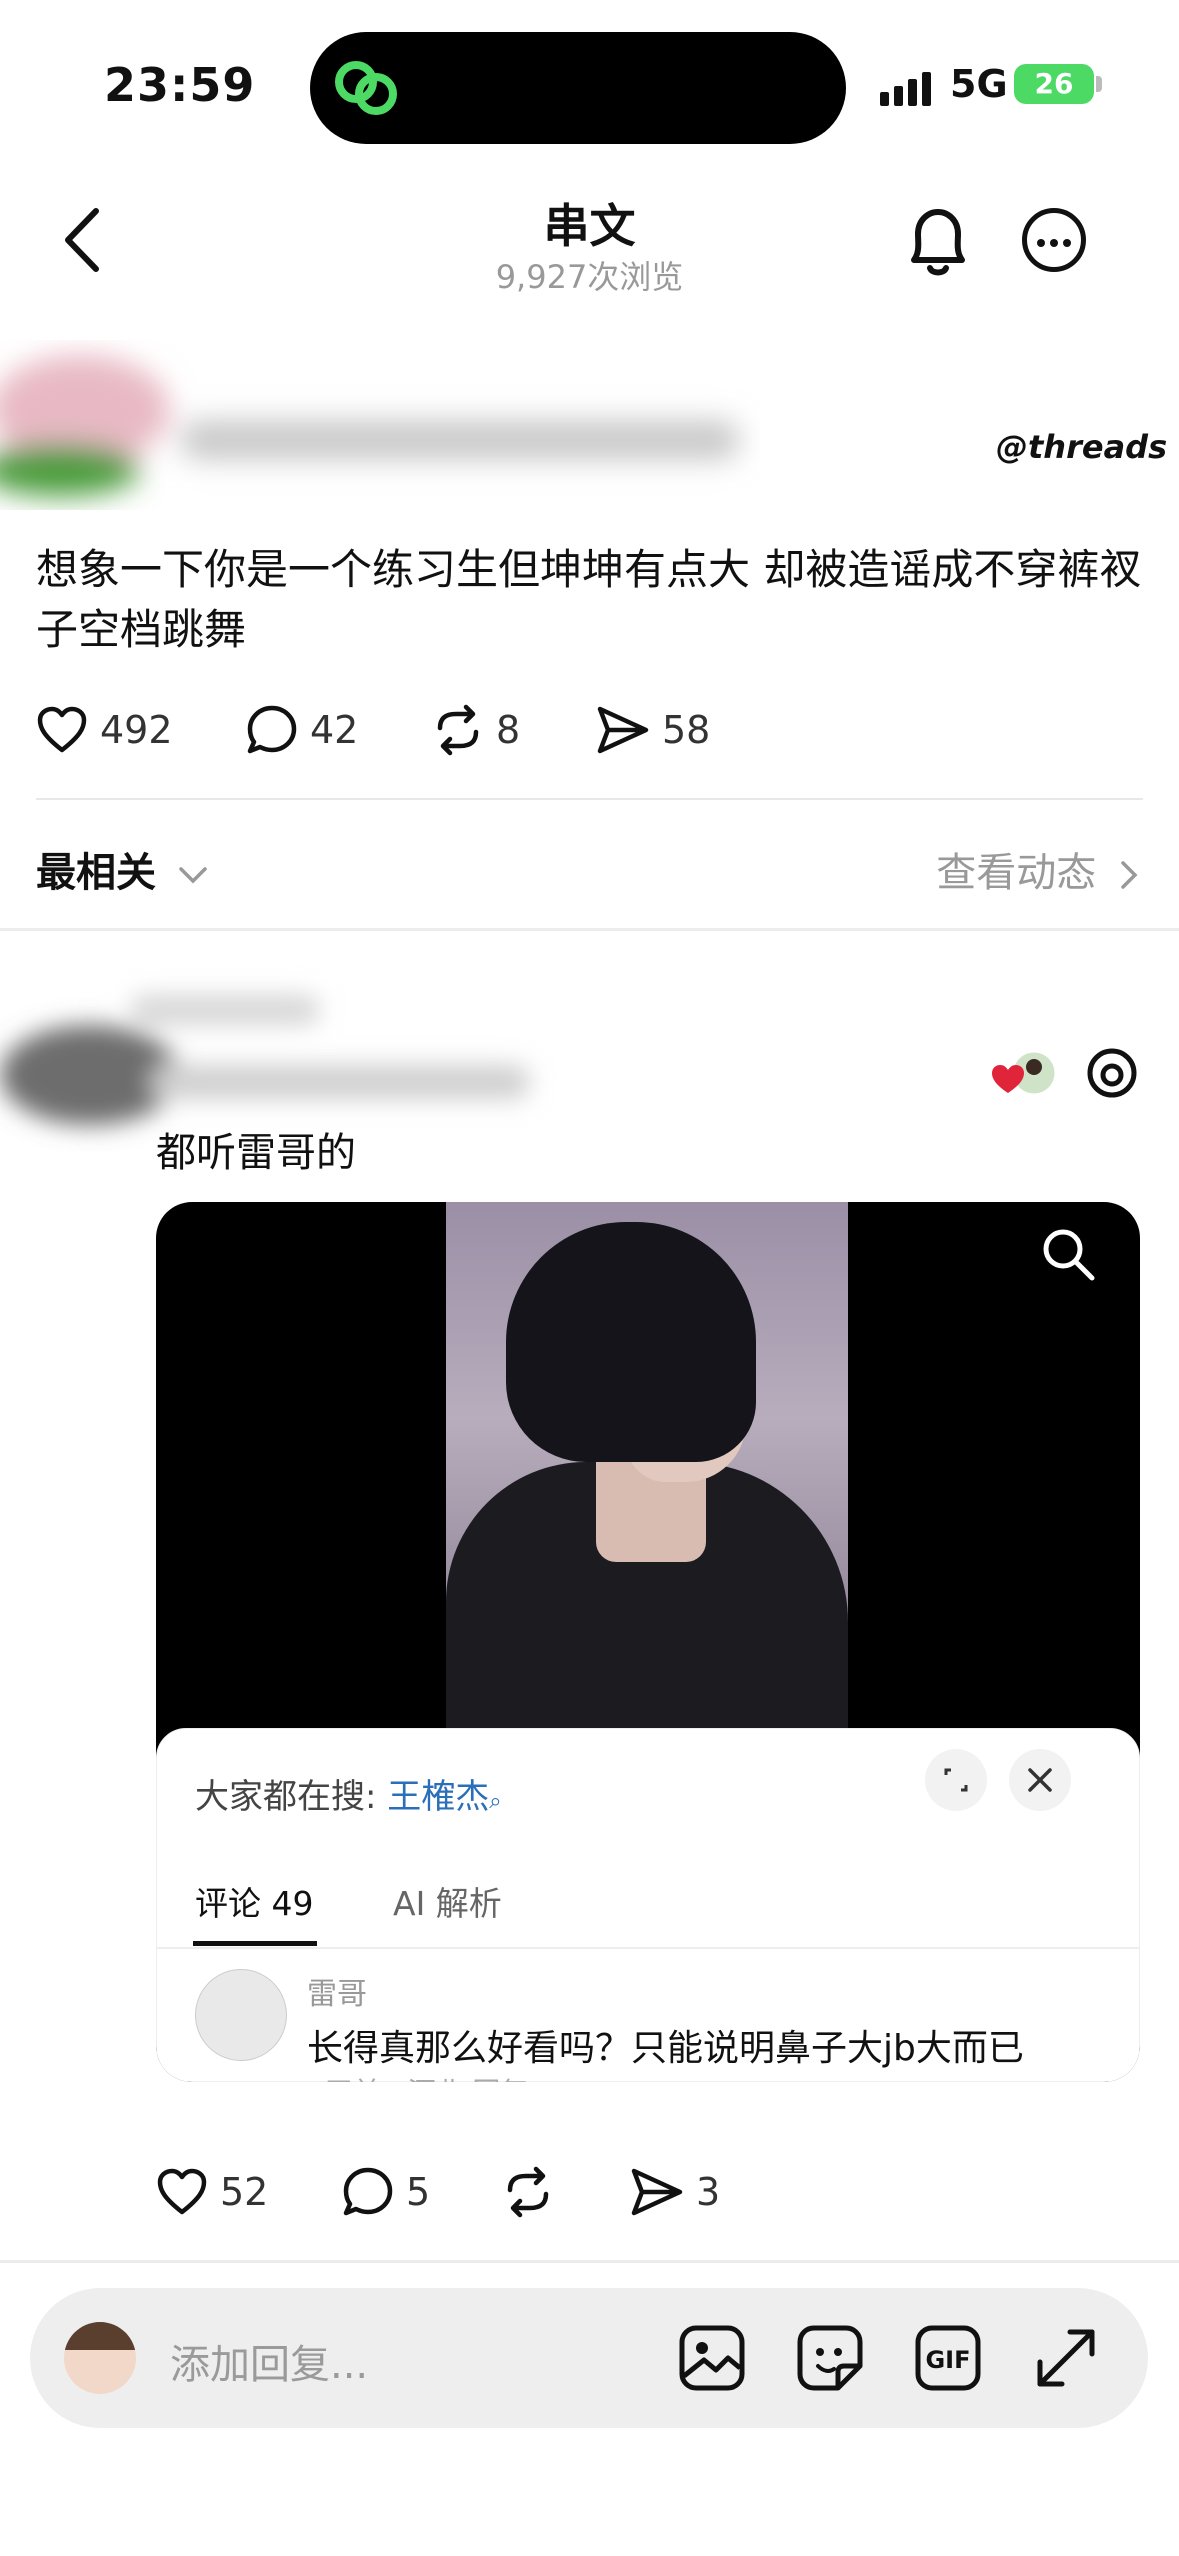  What do you see at coordinates (302, 730) in the screenshot?
I see `comment-button: 42` at bounding box center [302, 730].